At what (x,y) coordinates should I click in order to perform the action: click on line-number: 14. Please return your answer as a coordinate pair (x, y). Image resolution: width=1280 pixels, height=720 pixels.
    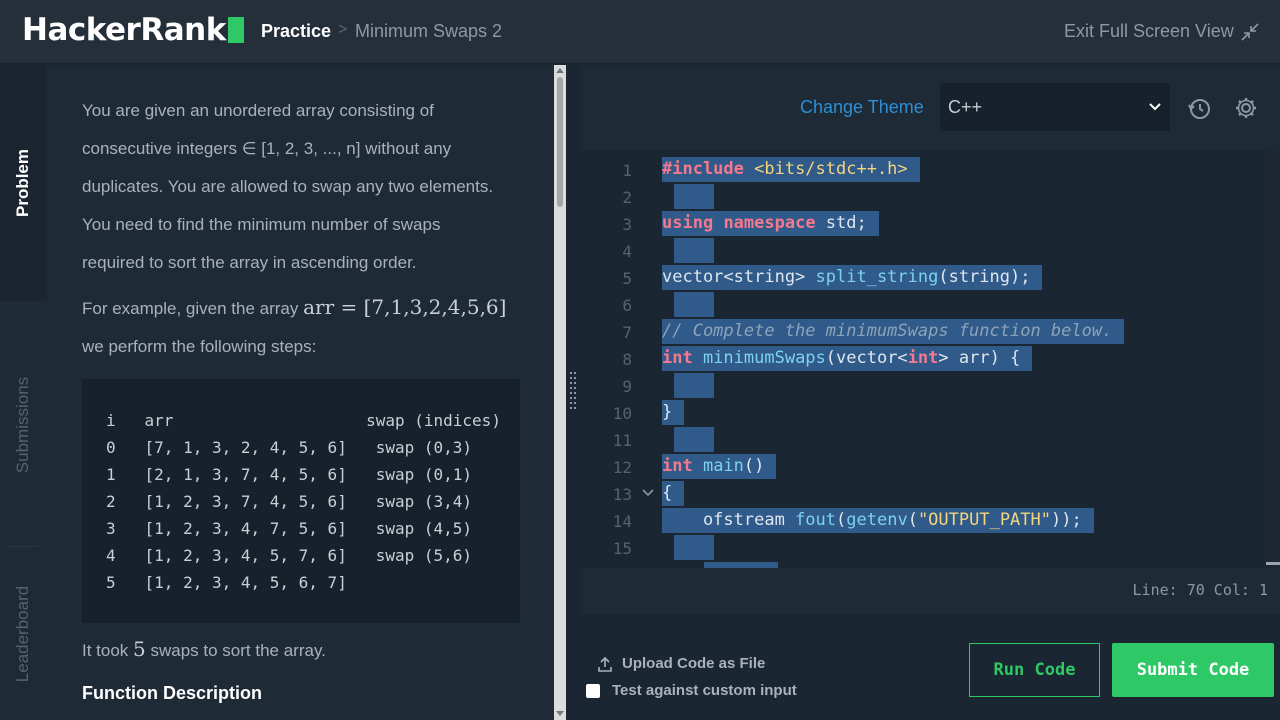
    Looking at the image, I should click on (622, 521).